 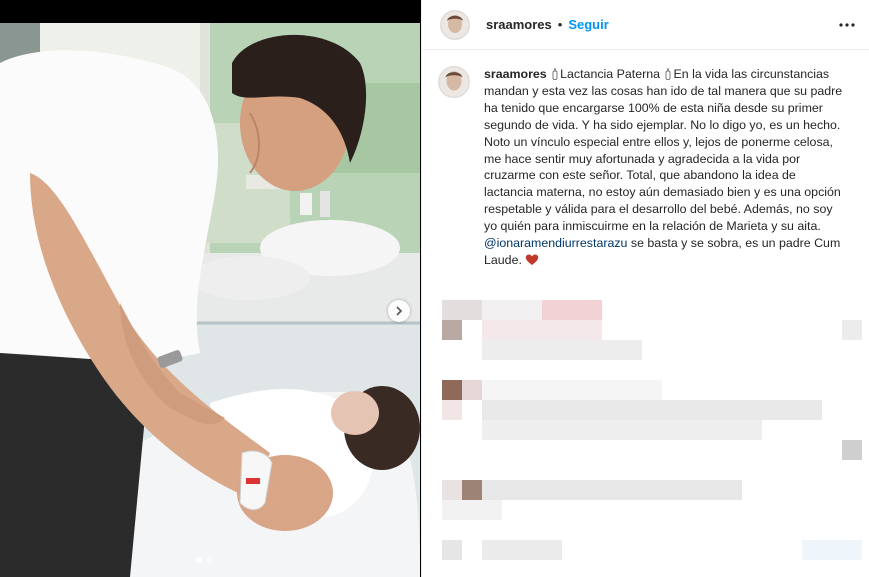 I want to click on chevron-right-icon, so click(x=399, y=311).